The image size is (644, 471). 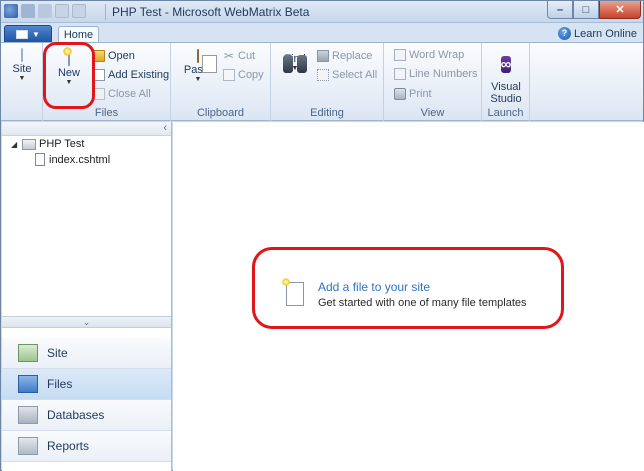 What do you see at coordinates (40, 159) in the screenshot?
I see `file-icon` at bounding box center [40, 159].